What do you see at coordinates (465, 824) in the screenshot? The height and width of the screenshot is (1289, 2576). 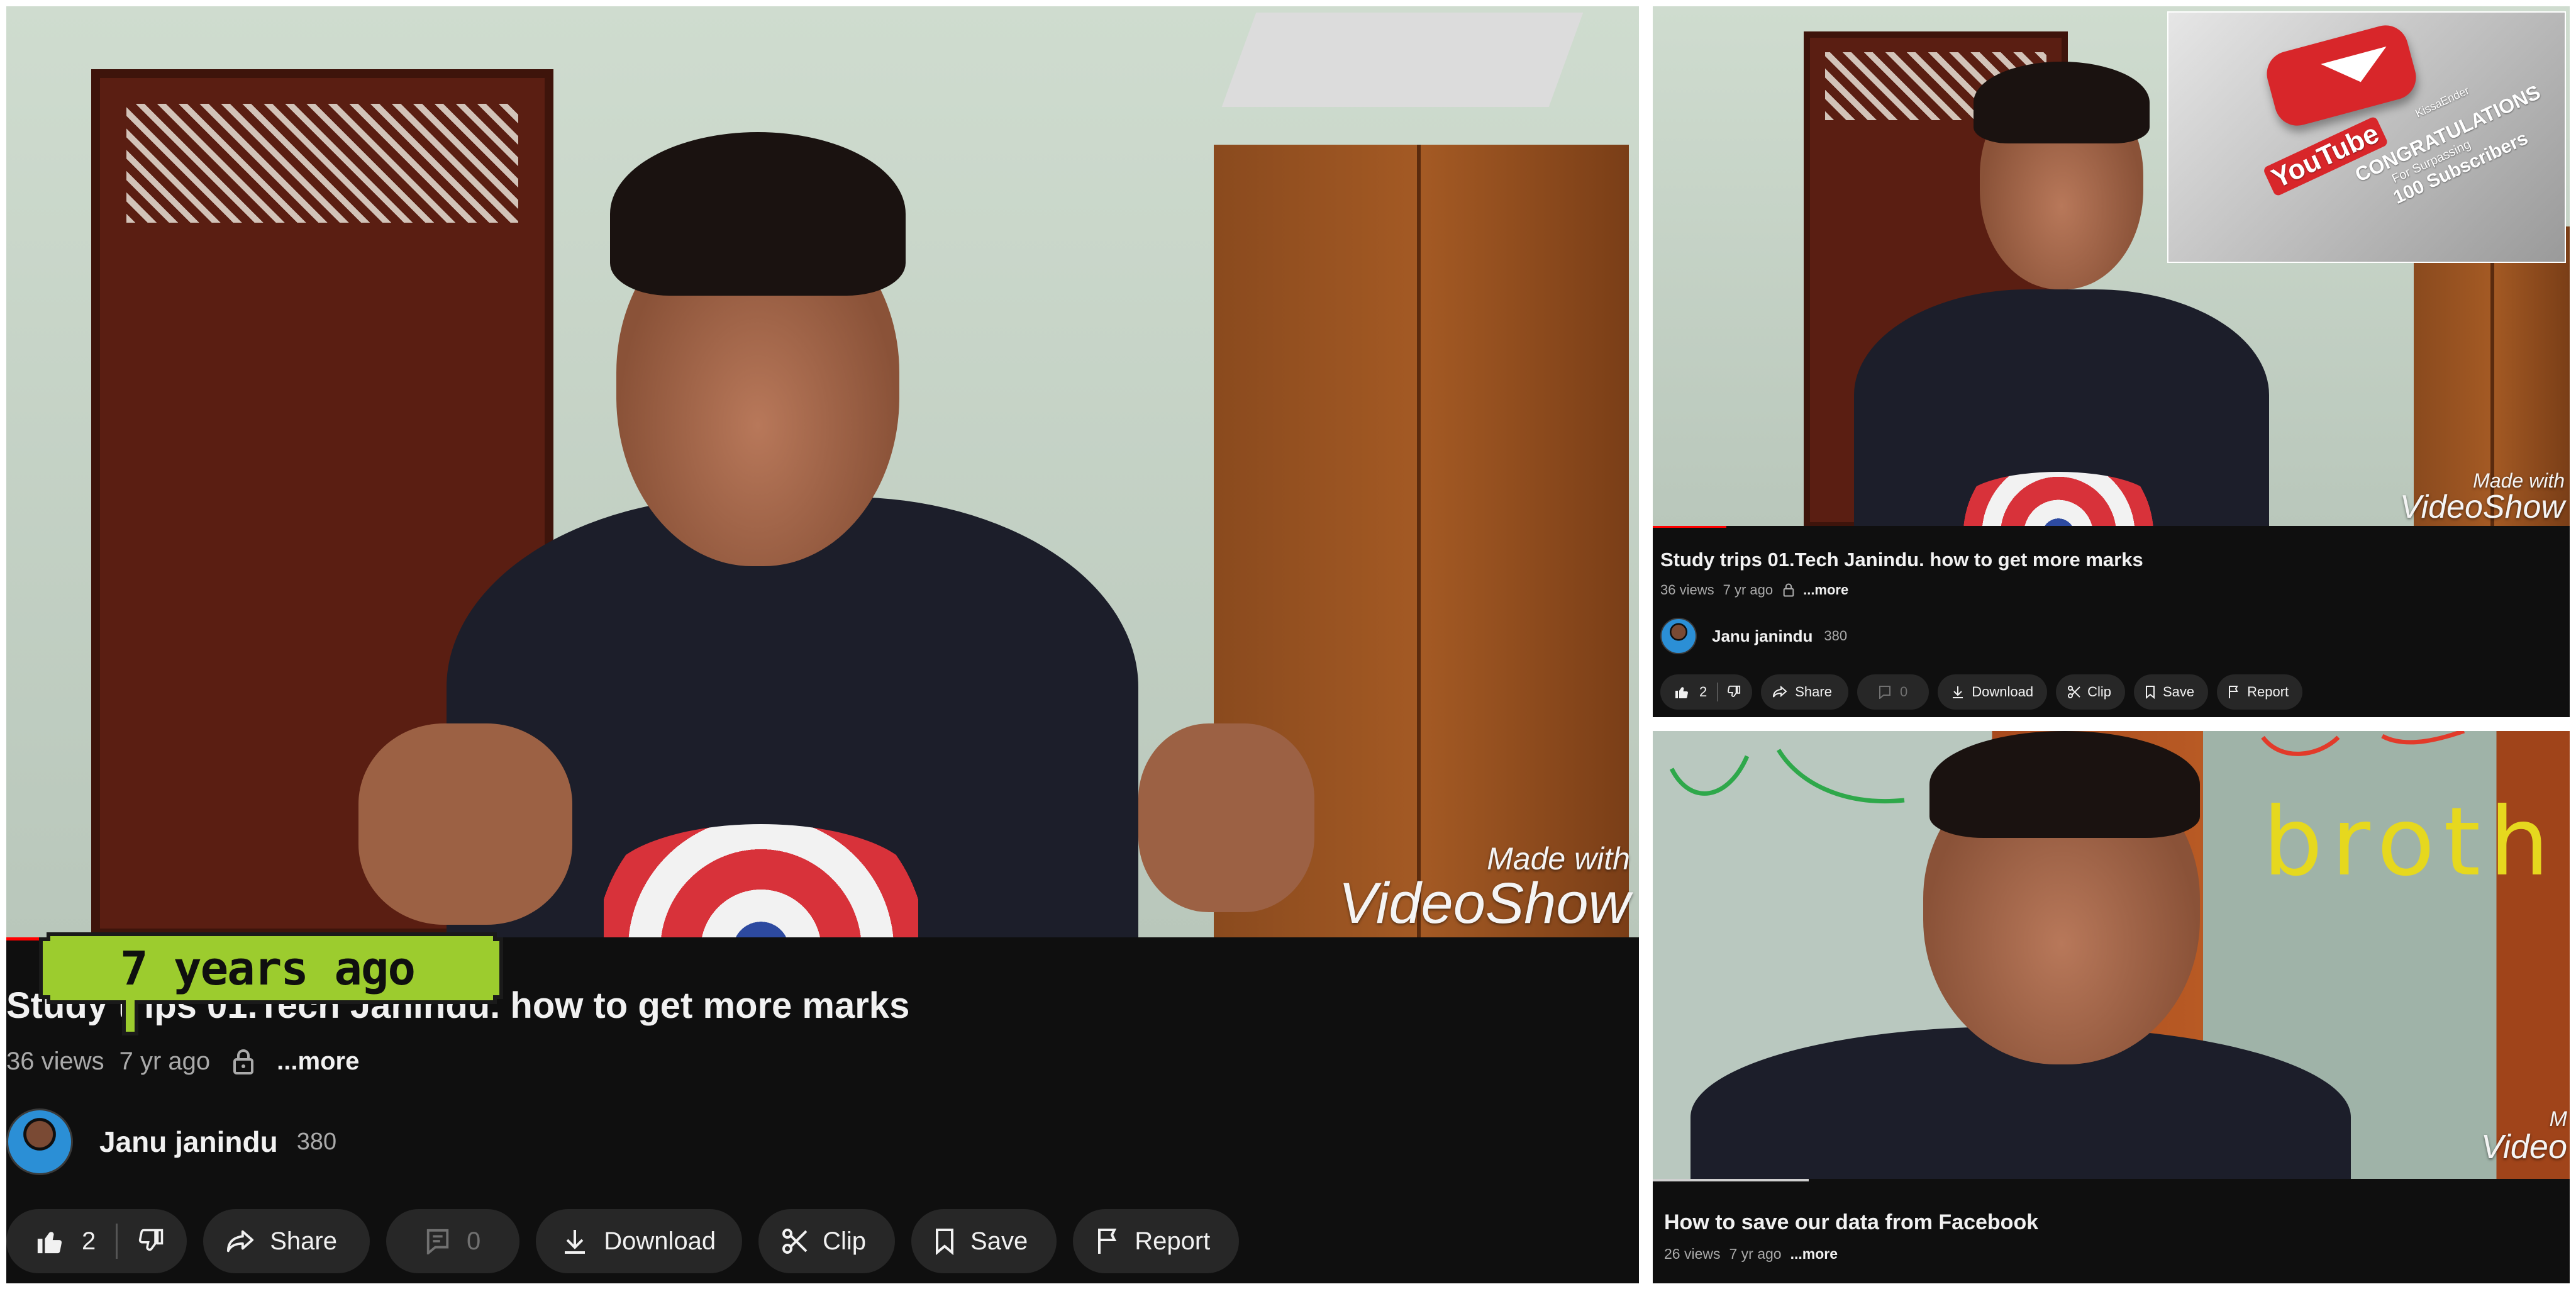 I see `video-person-hand-left` at bounding box center [465, 824].